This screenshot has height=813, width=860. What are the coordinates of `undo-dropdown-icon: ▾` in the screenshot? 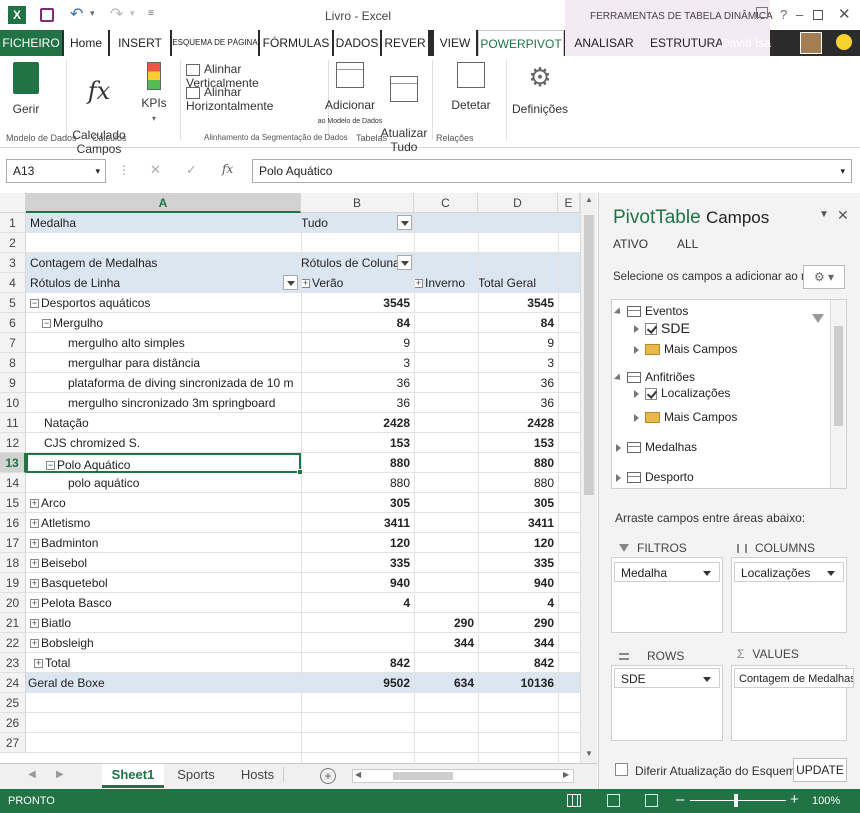 It's located at (92, 13).